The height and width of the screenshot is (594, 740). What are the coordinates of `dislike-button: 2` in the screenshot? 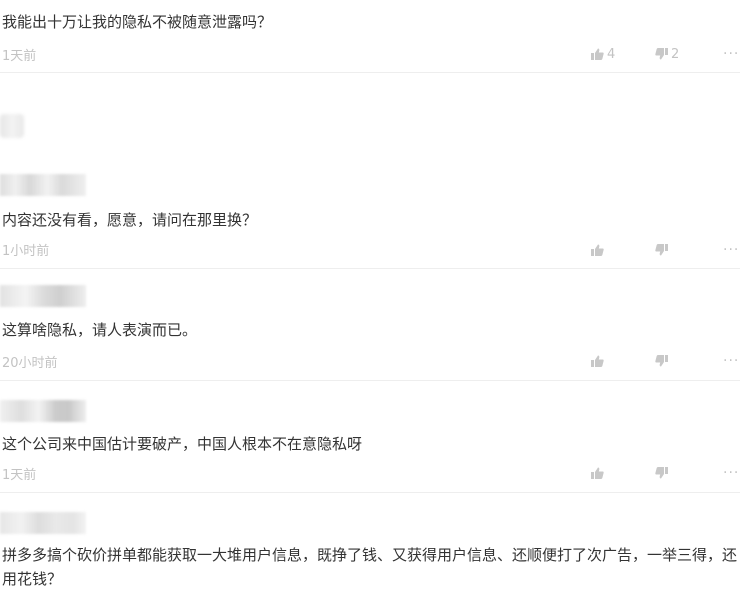 It's located at (667, 54).